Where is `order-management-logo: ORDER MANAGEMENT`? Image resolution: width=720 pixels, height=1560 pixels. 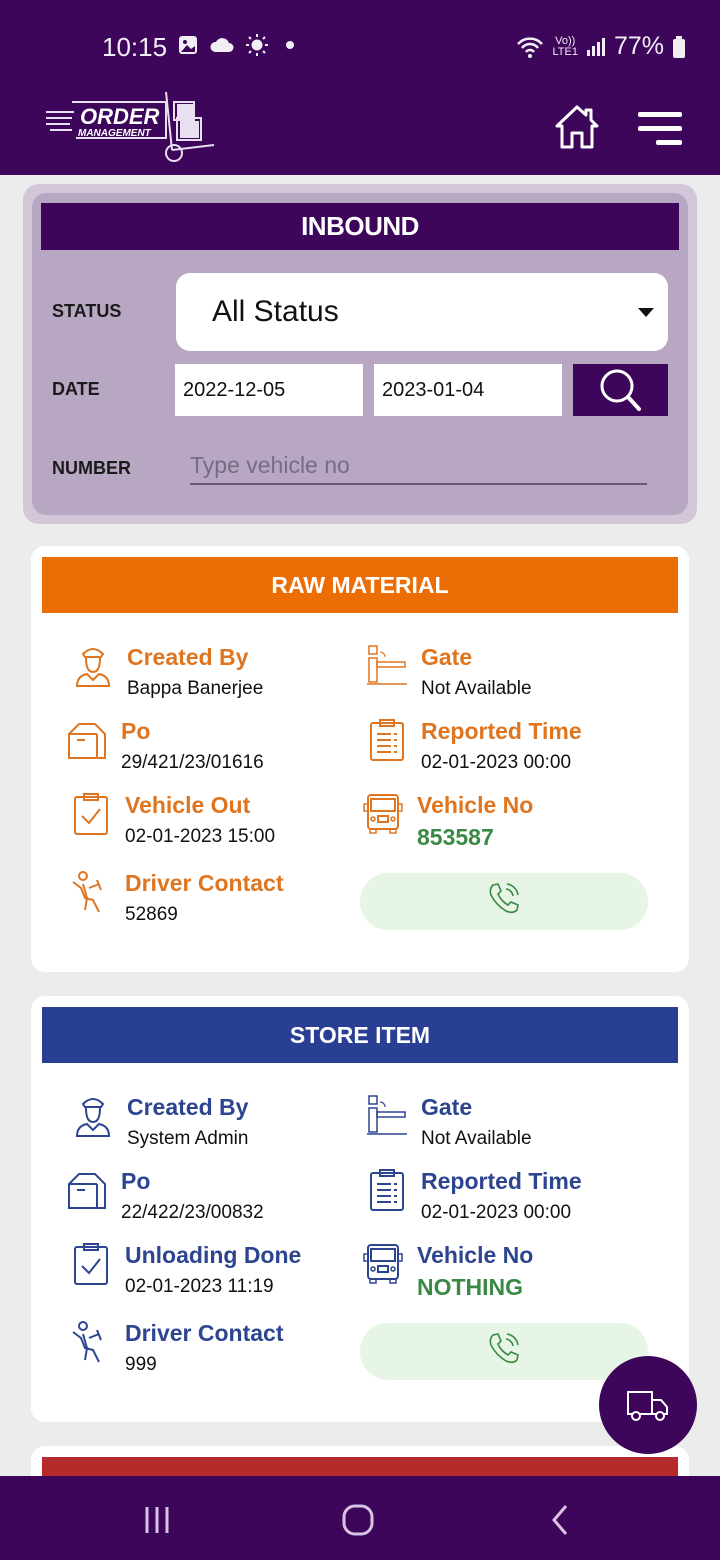
order-management-logo: ORDER MANAGEMENT is located at coordinates (134, 126).